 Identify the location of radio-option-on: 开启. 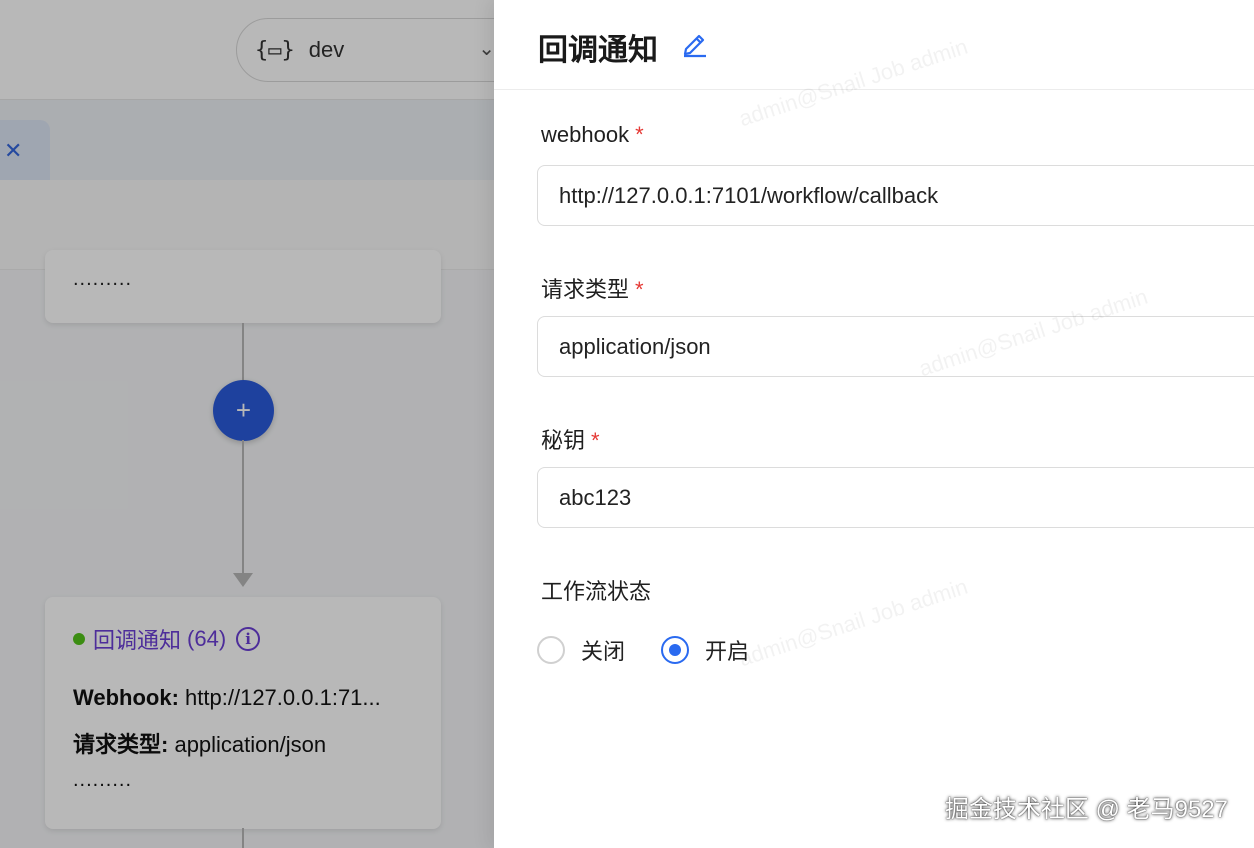
(705, 650).